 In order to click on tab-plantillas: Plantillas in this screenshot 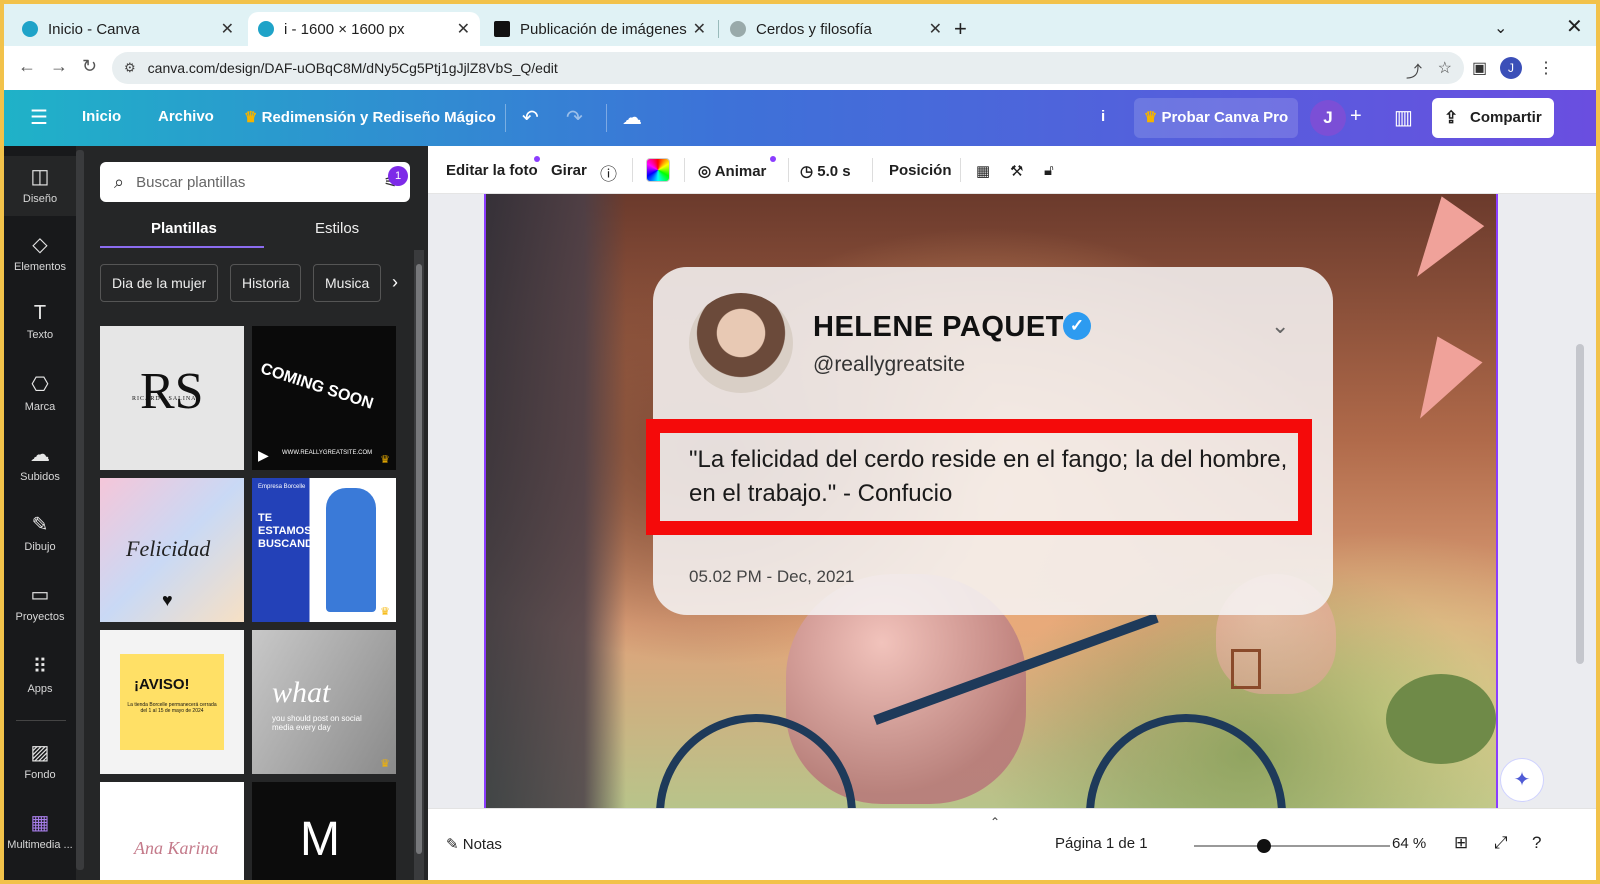, I will do `click(184, 228)`.